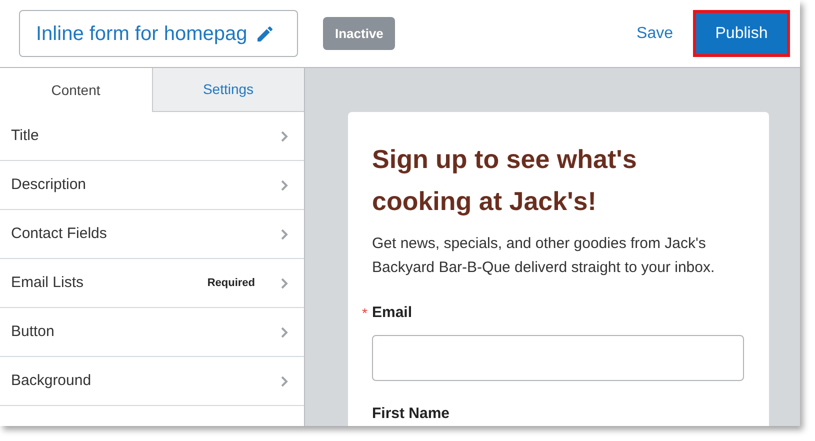  Describe the element at coordinates (152, 234) in the screenshot. I see `section-row: Contact Fields` at that location.